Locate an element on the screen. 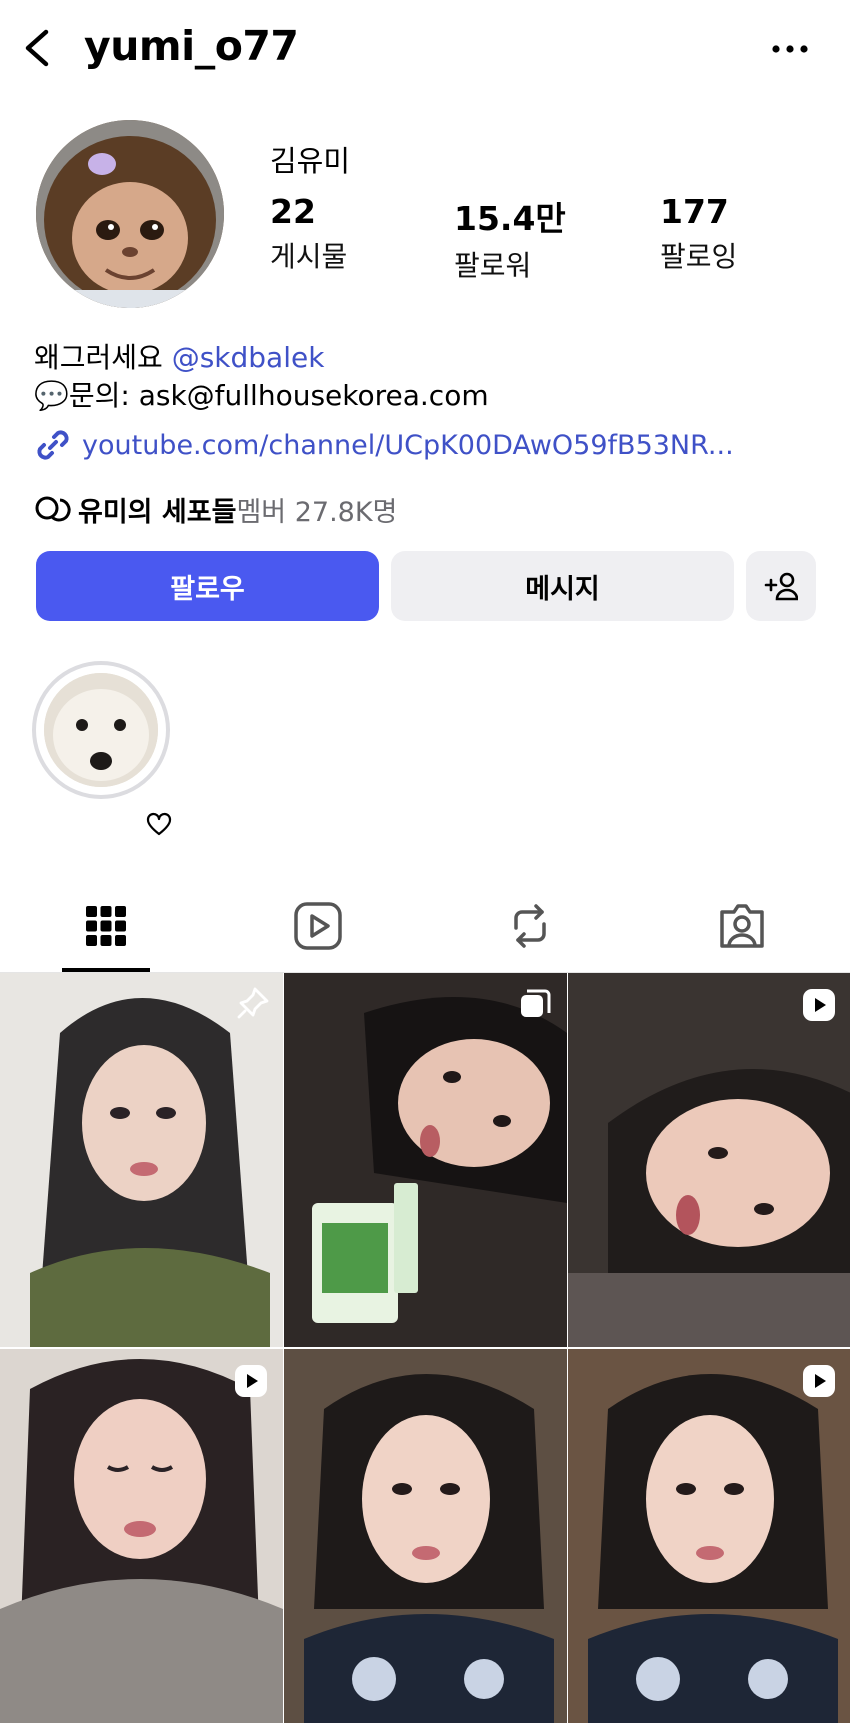  bio-mention-link: @skdbalek is located at coordinates (248, 357).